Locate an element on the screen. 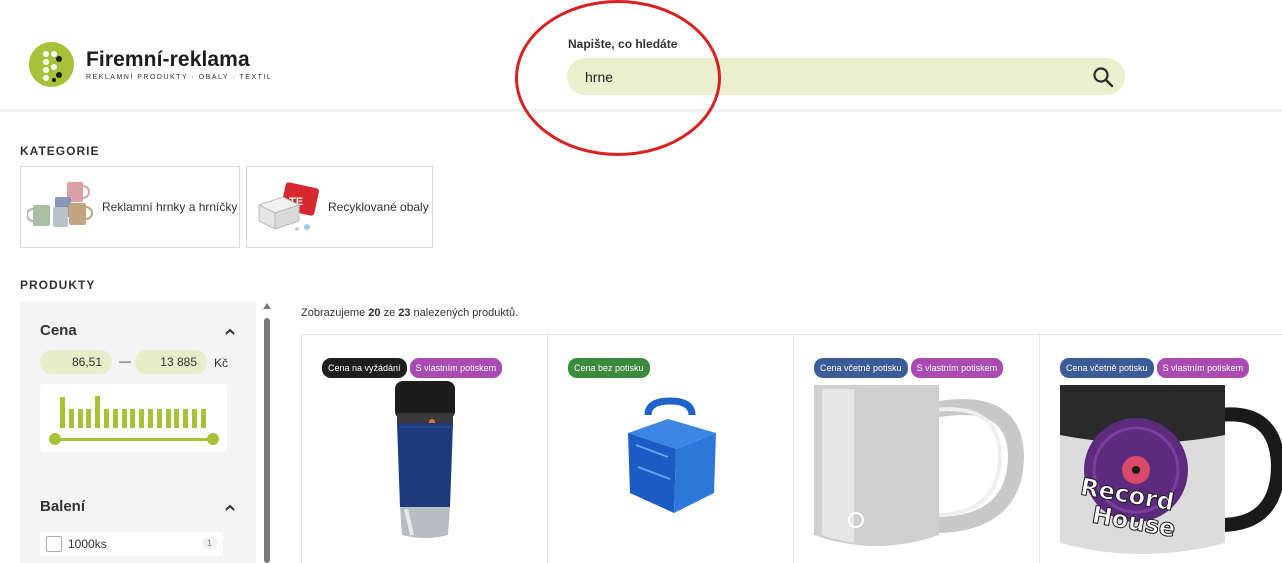 This screenshot has height=563, width=1282. product-card: Cena na vyžádání S vlastním potiskem is located at coordinates (424, 449).